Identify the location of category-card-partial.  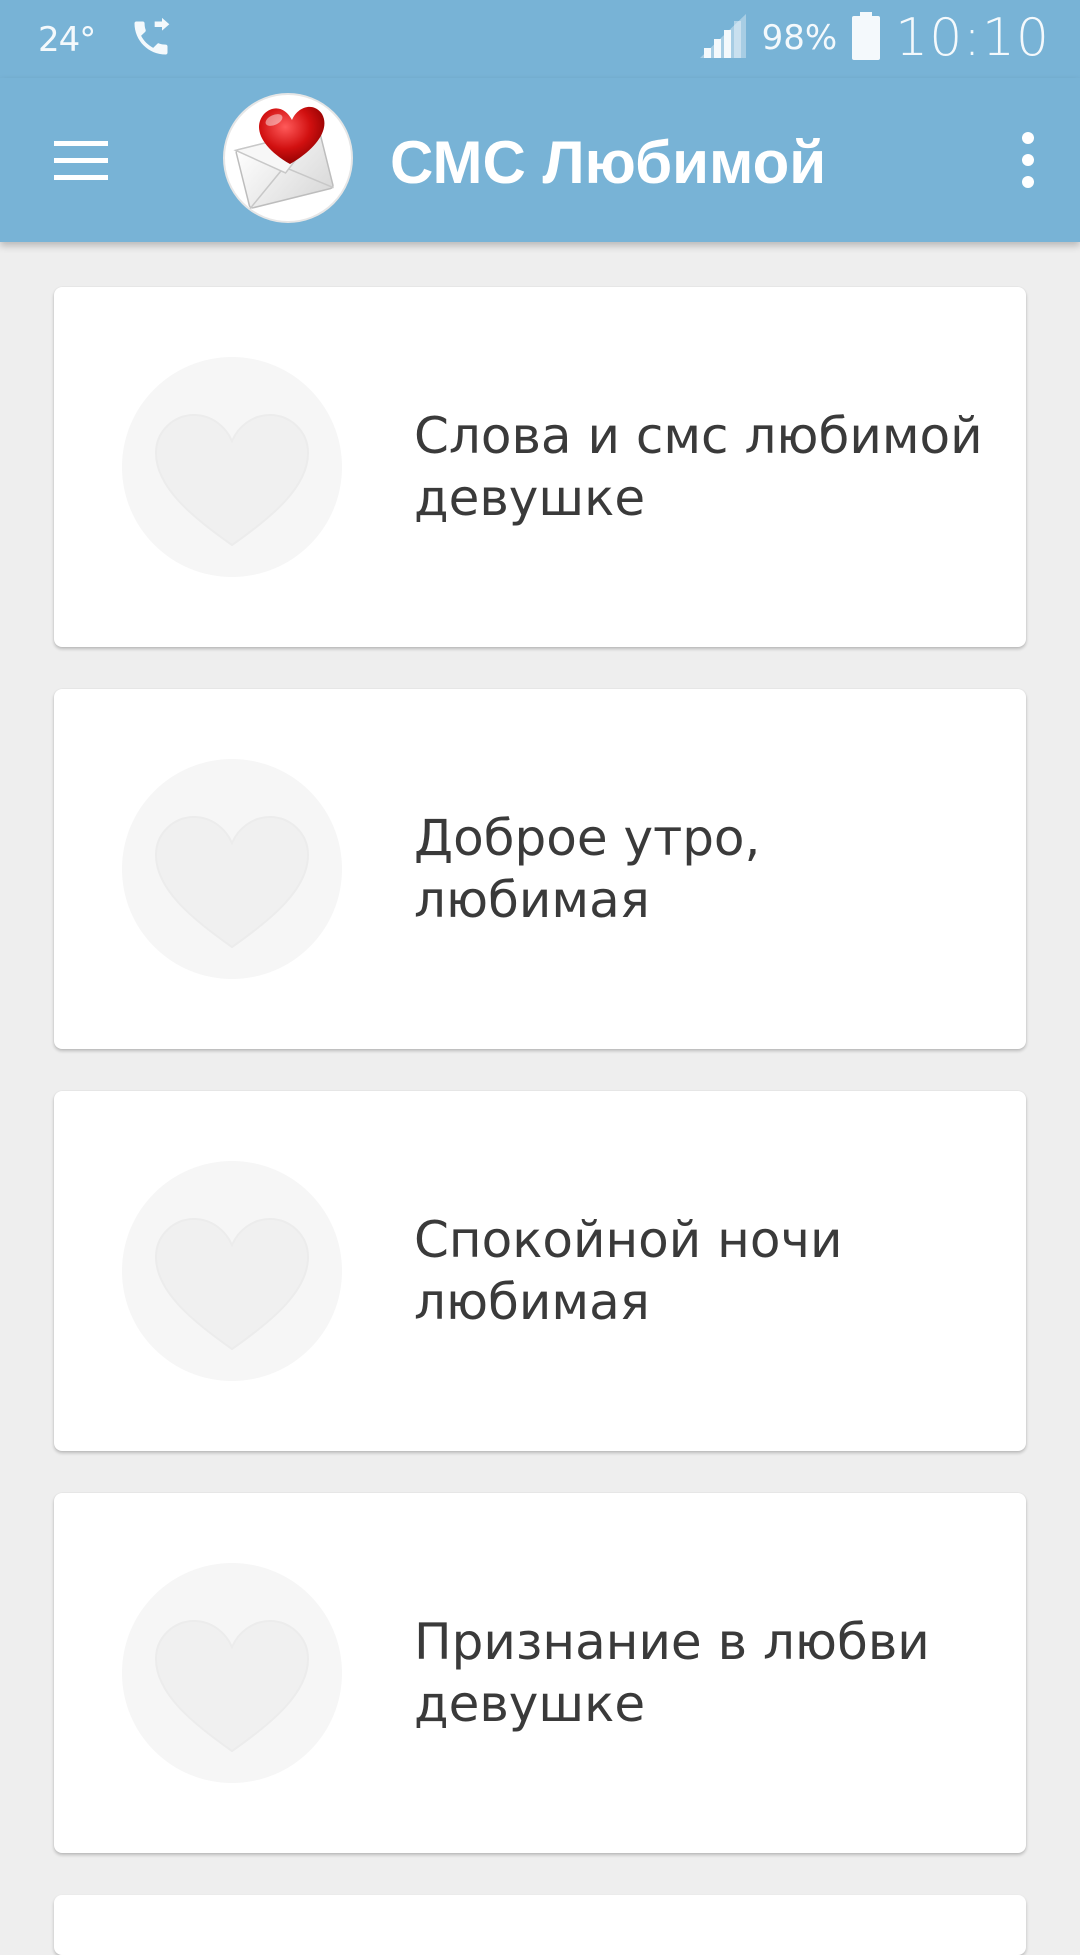
(540, 1925).